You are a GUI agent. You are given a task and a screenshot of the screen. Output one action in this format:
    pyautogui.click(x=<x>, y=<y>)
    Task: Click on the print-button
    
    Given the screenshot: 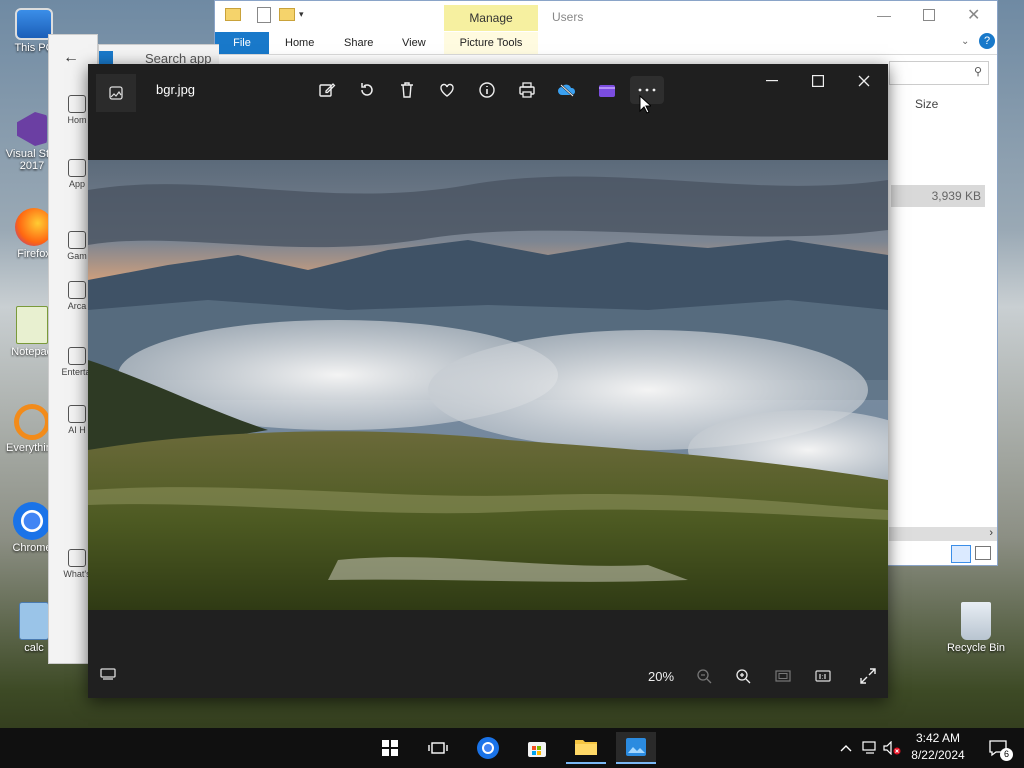 What is the action you would take?
    pyautogui.click(x=527, y=90)
    